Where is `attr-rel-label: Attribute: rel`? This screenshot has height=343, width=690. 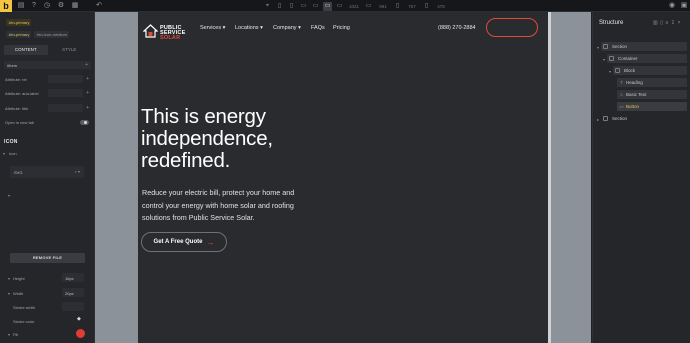
attr-rel-label: Attribute: rel is located at coordinates (16, 79).